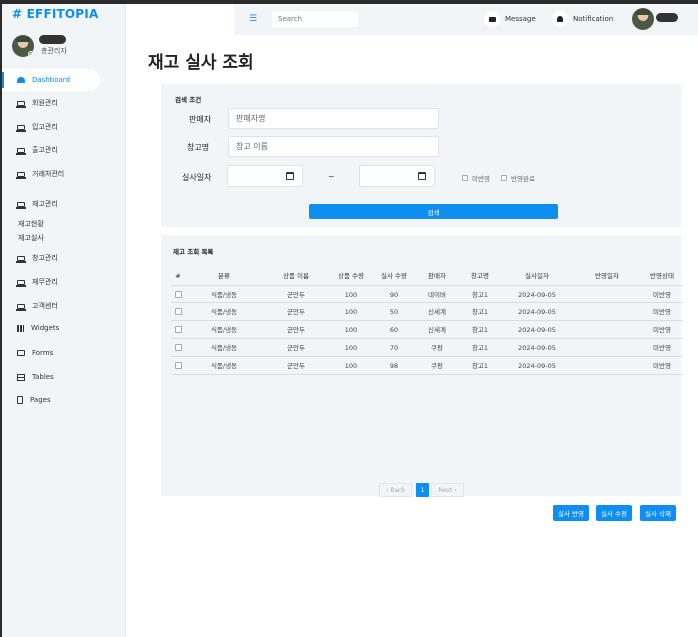  What do you see at coordinates (45, 150) in the screenshot?
I see `sidebar-item-label: 출고관리` at bounding box center [45, 150].